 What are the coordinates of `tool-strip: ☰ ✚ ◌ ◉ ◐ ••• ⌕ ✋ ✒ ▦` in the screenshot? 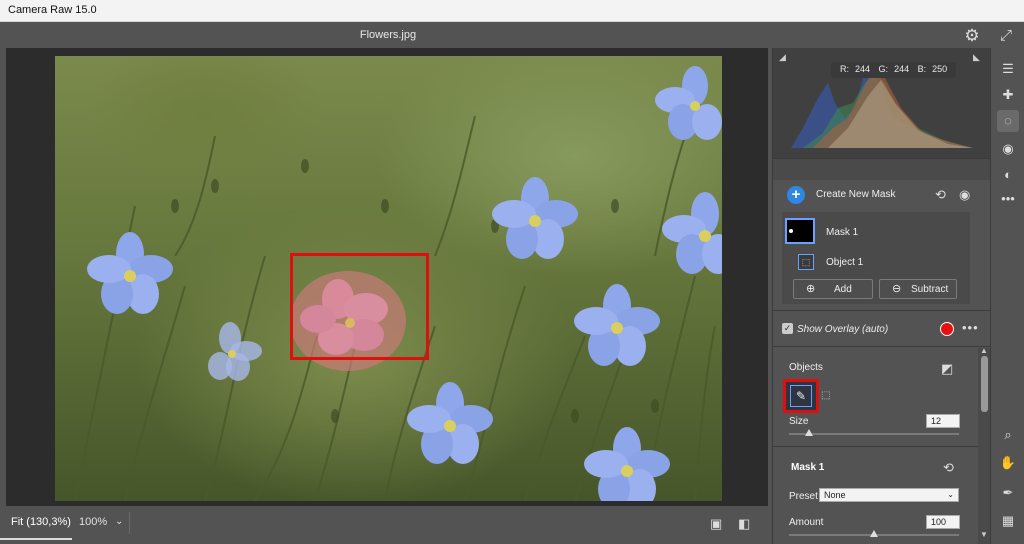 It's located at (1007, 296).